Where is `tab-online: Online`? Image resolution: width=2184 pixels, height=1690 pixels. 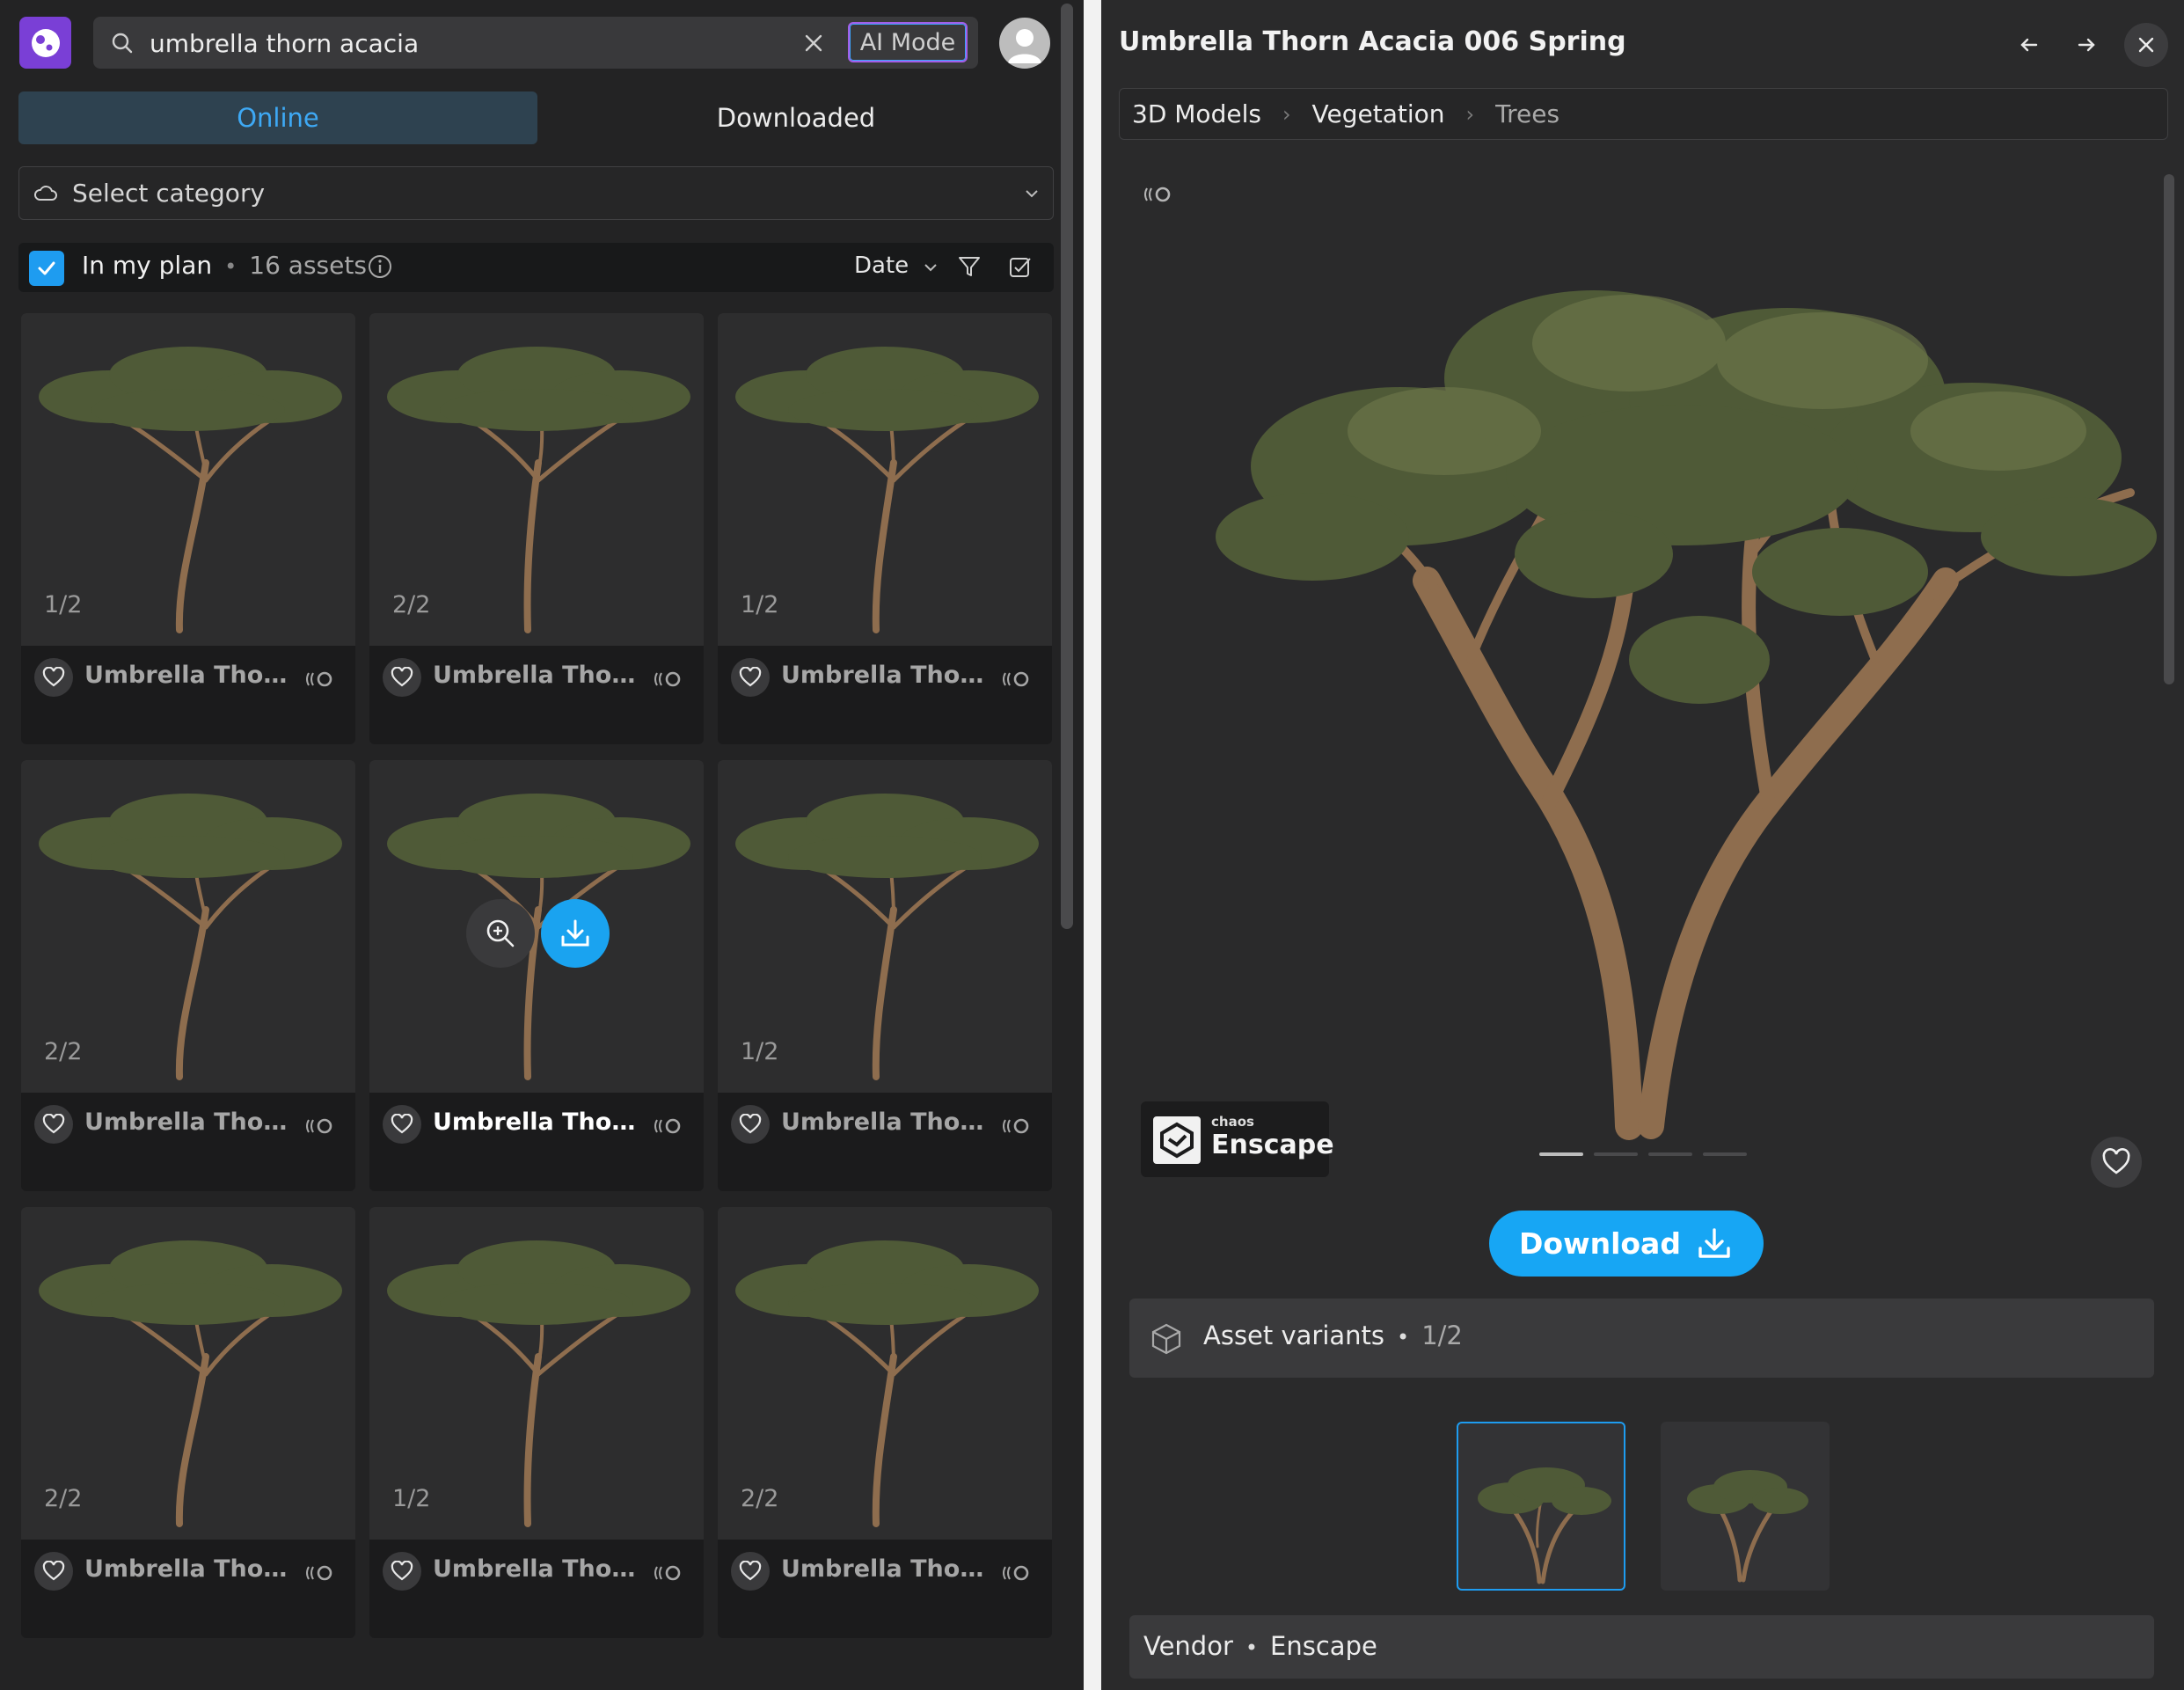 tab-online: Online is located at coordinates (277, 117).